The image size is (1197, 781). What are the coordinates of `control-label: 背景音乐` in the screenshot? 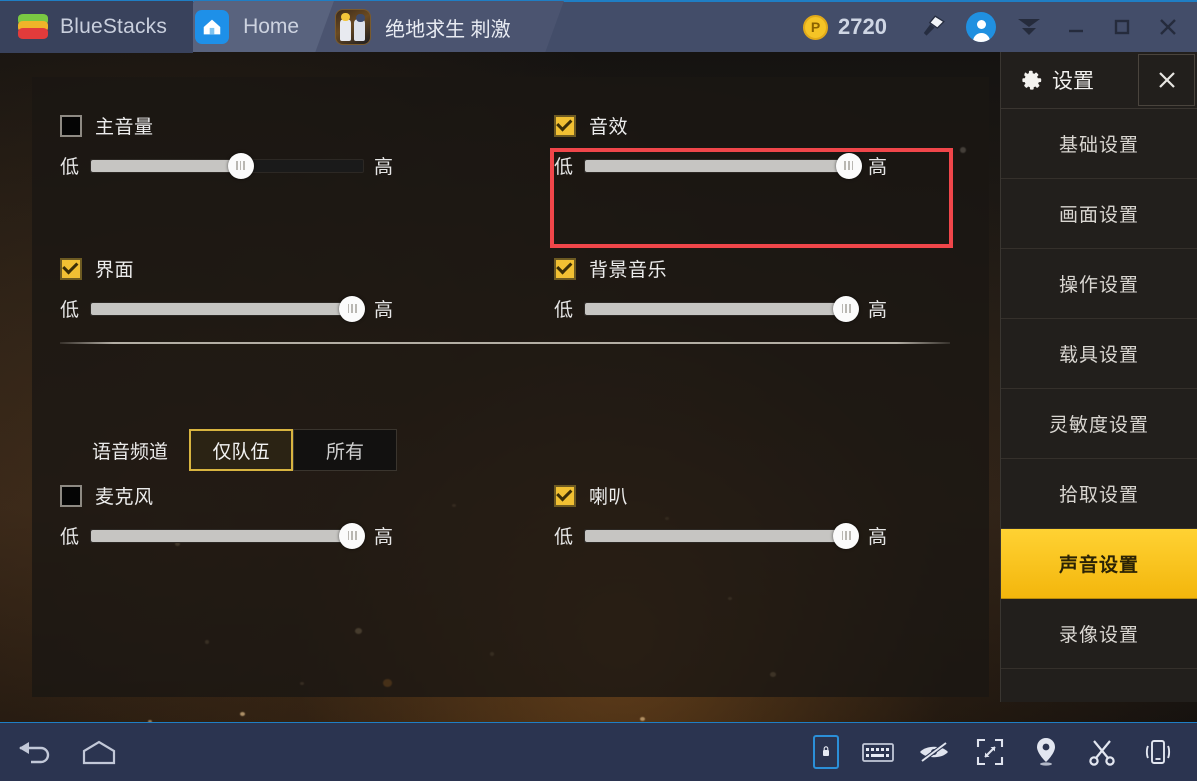 It's located at (628, 270).